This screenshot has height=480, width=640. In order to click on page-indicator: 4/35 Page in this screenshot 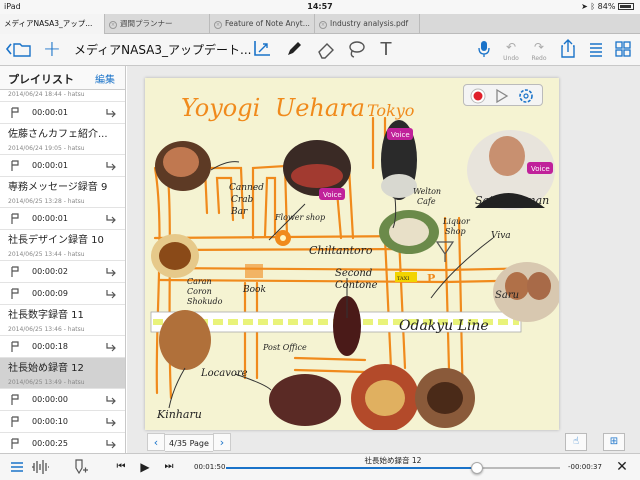, I will do `click(189, 443)`.